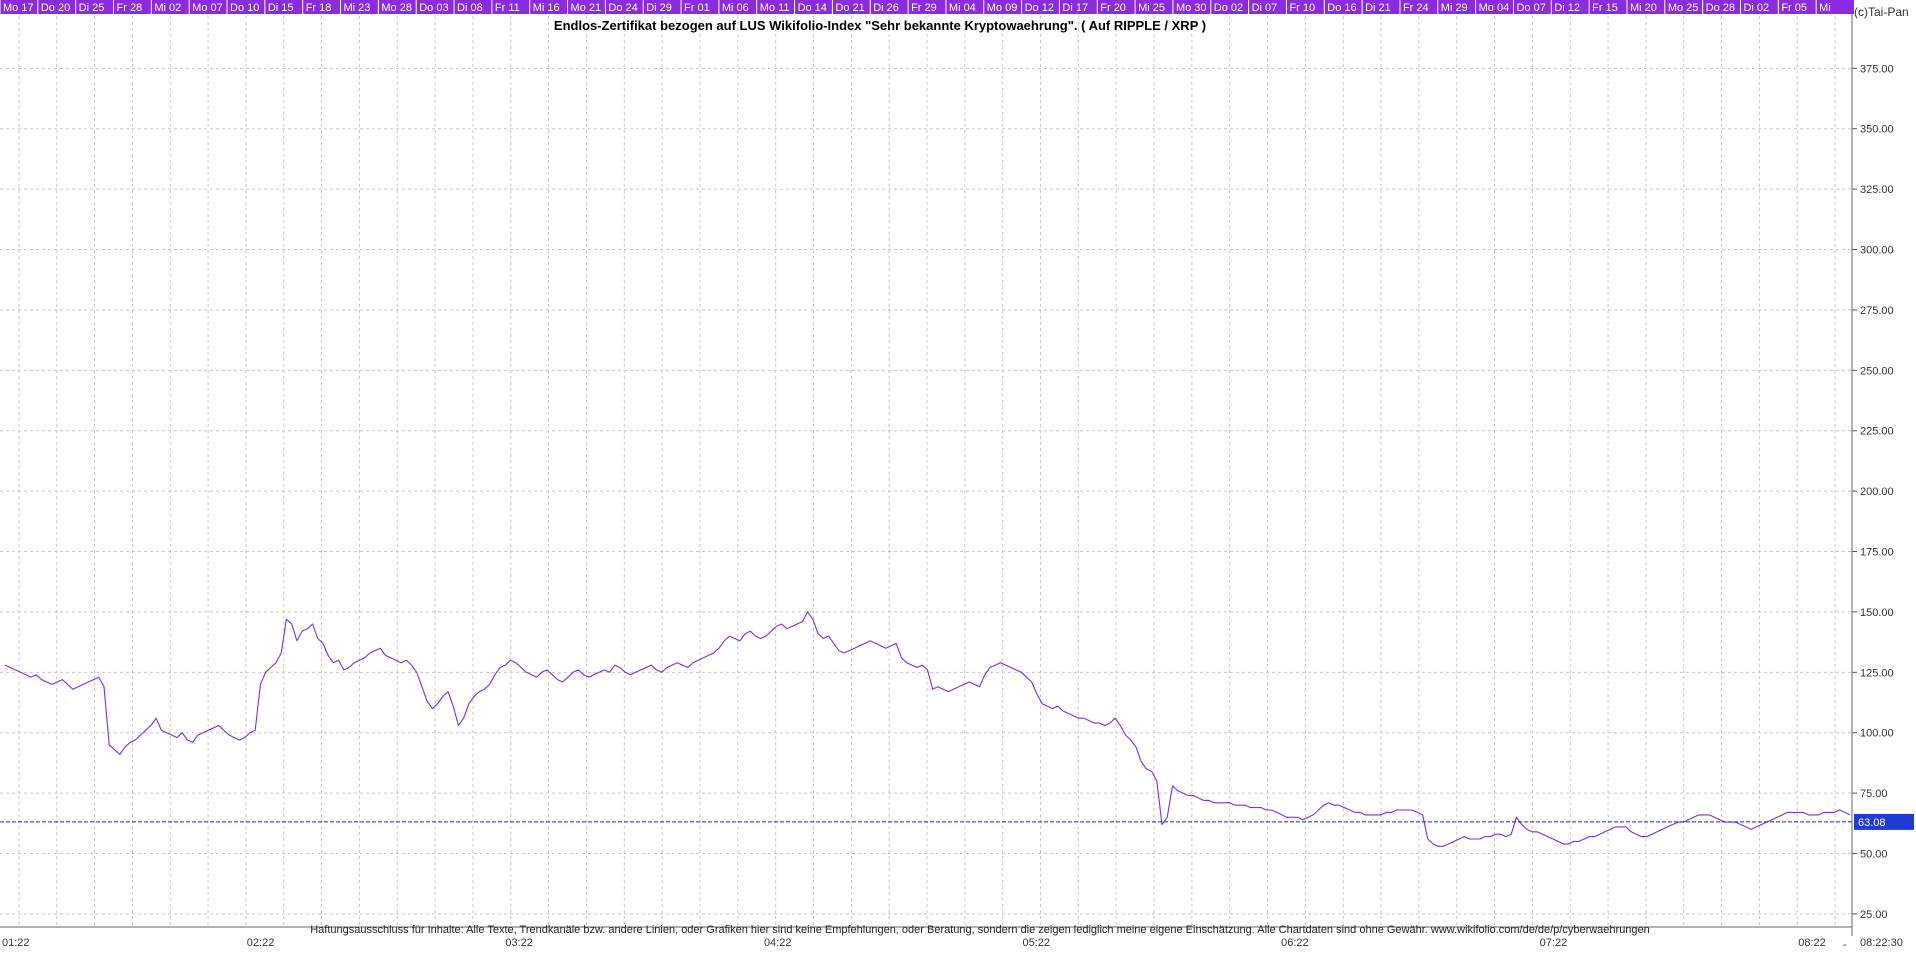  What do you see at coordinates (622, 8) in the screenshot?
I see `day-label: Do 24` at bounding box center [622, 8].